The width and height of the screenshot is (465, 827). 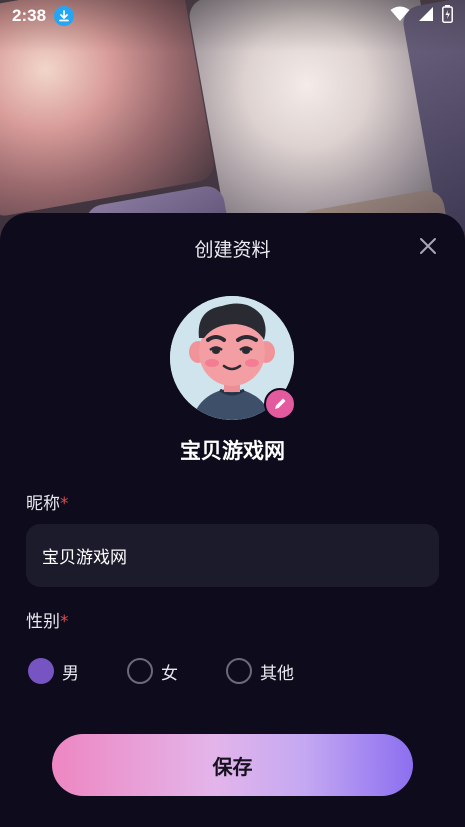 I want to click on status-bar: 2:38, so click(x=232, y=16).